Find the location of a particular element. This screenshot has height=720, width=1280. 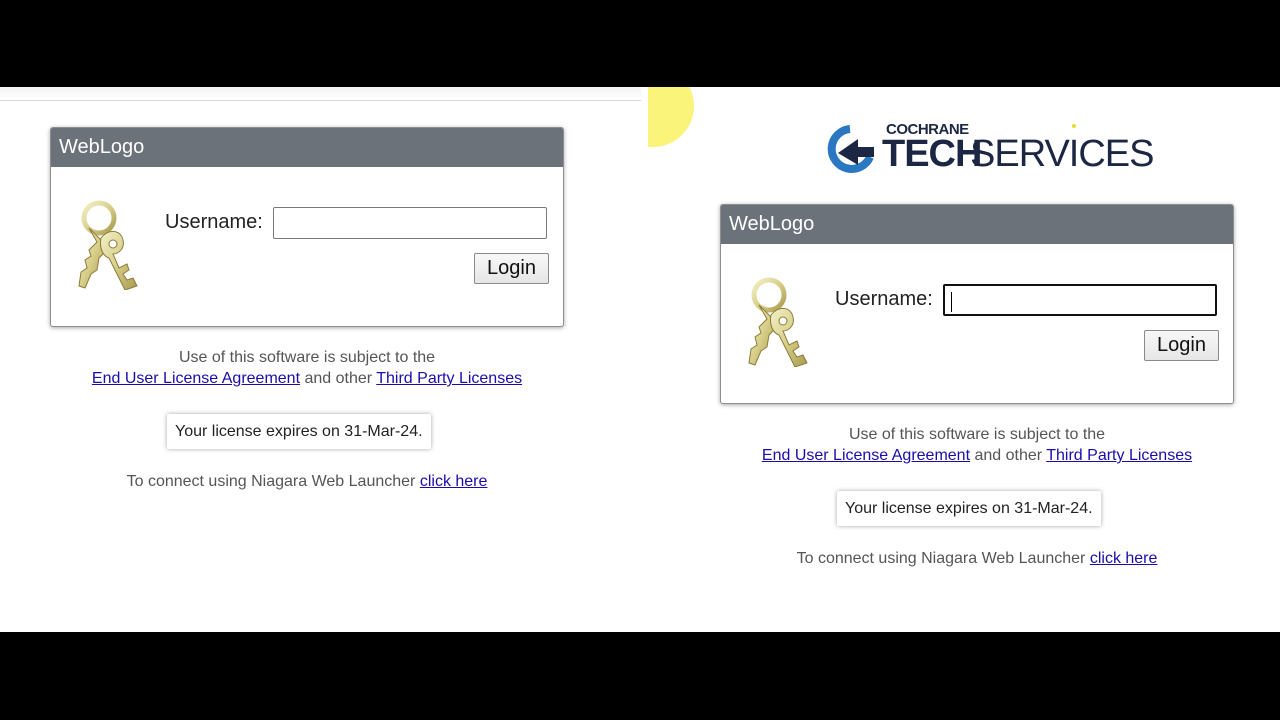

right-license-expiry-box: Your license expires on 31-Mar-24. is located at coordinates (969, 508).